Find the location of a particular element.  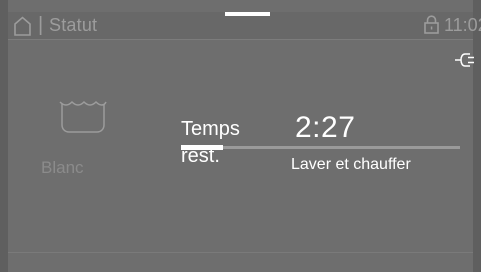

wash-basin-icon is located at coordinates (83, 116).